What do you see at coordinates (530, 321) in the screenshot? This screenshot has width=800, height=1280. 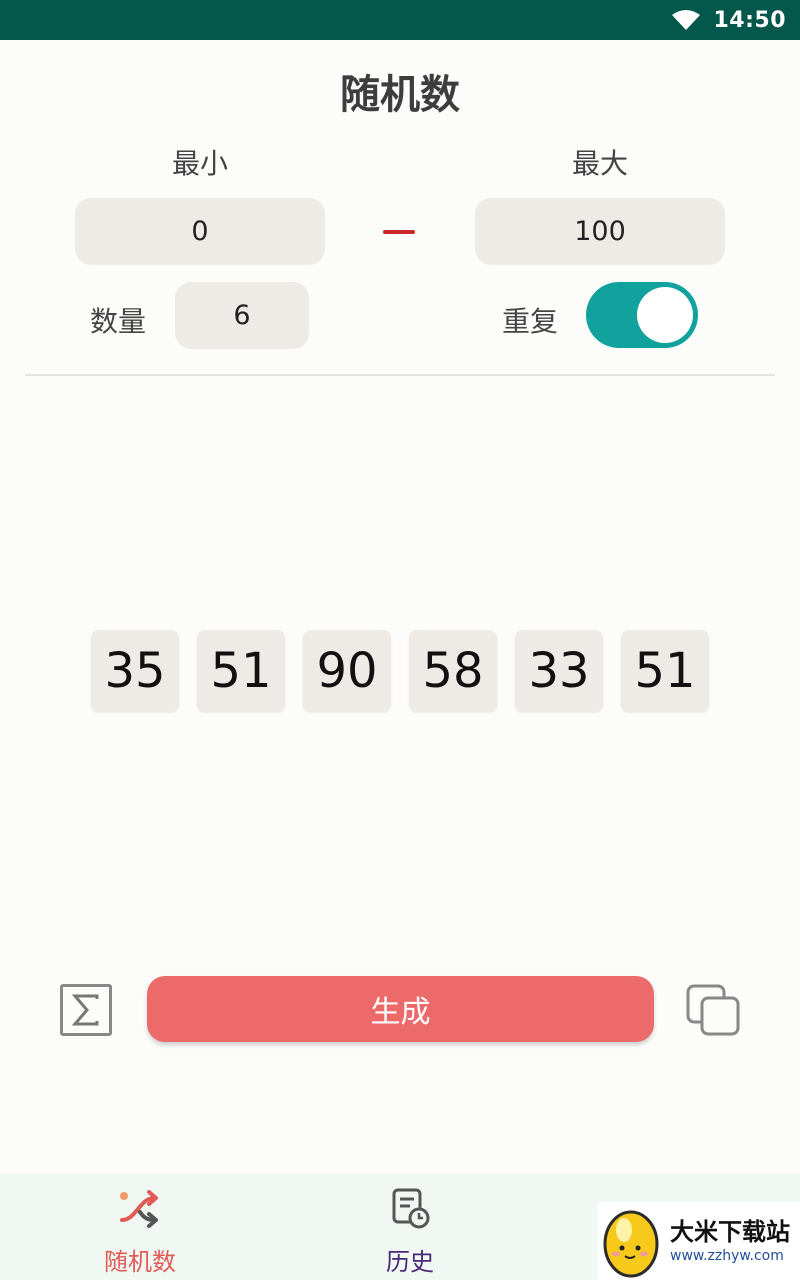 I see `repeat-label: 重复` at bounding box center [530, 321].